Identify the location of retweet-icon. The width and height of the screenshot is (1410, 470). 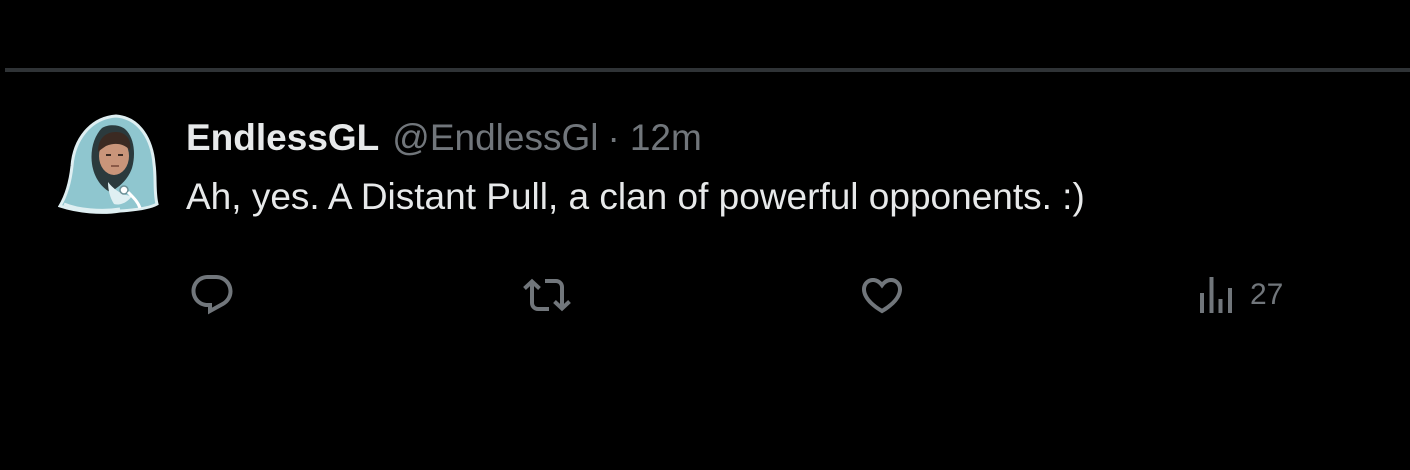
(547, 295).